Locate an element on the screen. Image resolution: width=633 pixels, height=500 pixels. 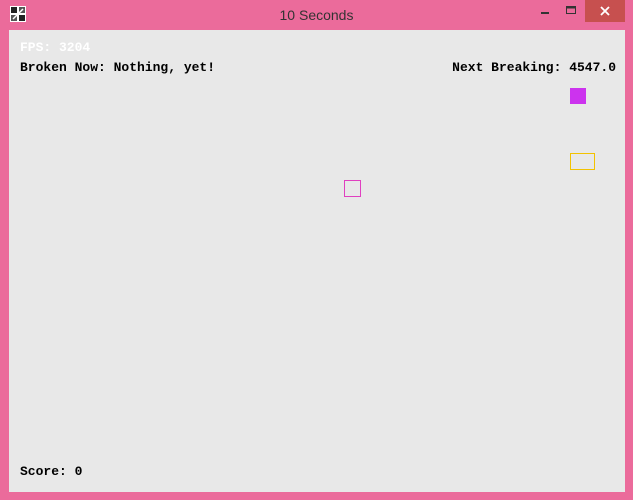
magenta-block is located at coordinates (578, 96).